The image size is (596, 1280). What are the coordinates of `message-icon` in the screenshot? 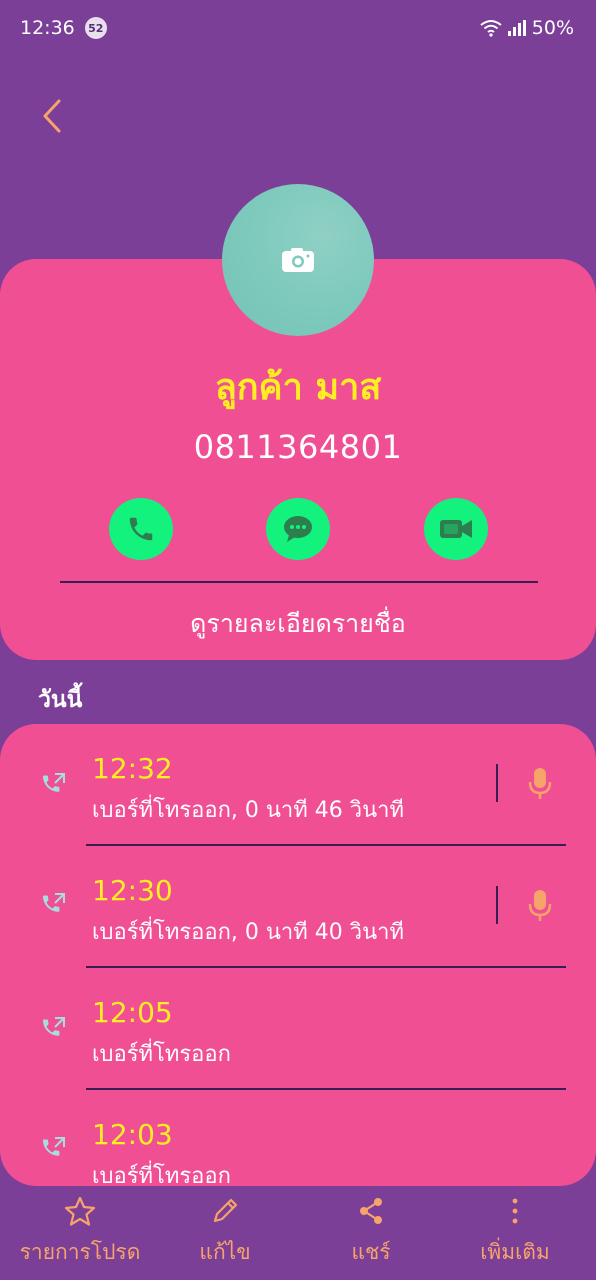 It's located at (298, 529).